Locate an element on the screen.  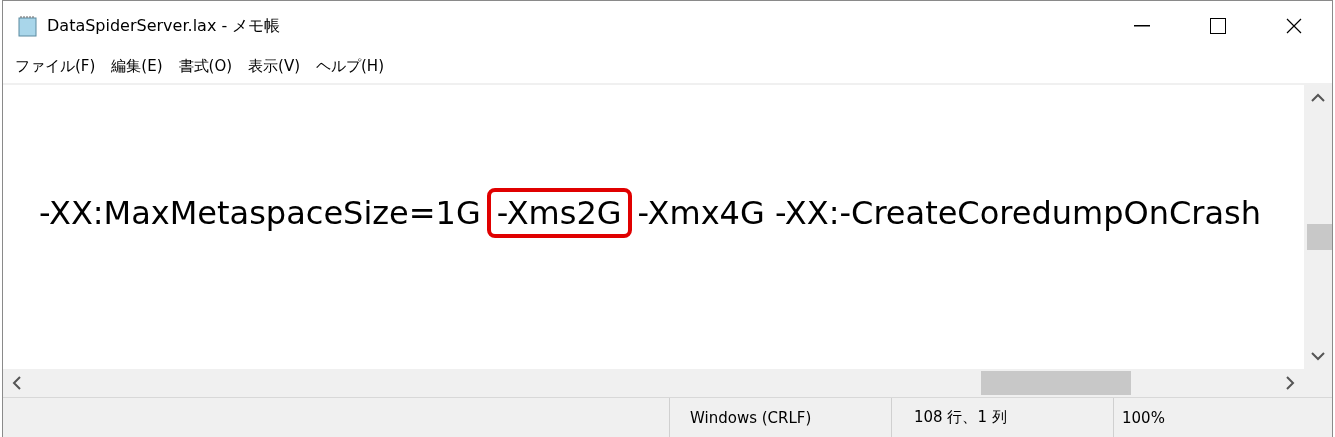
menu-item: ヘルプ(H) is located at coordinates (351, 67).